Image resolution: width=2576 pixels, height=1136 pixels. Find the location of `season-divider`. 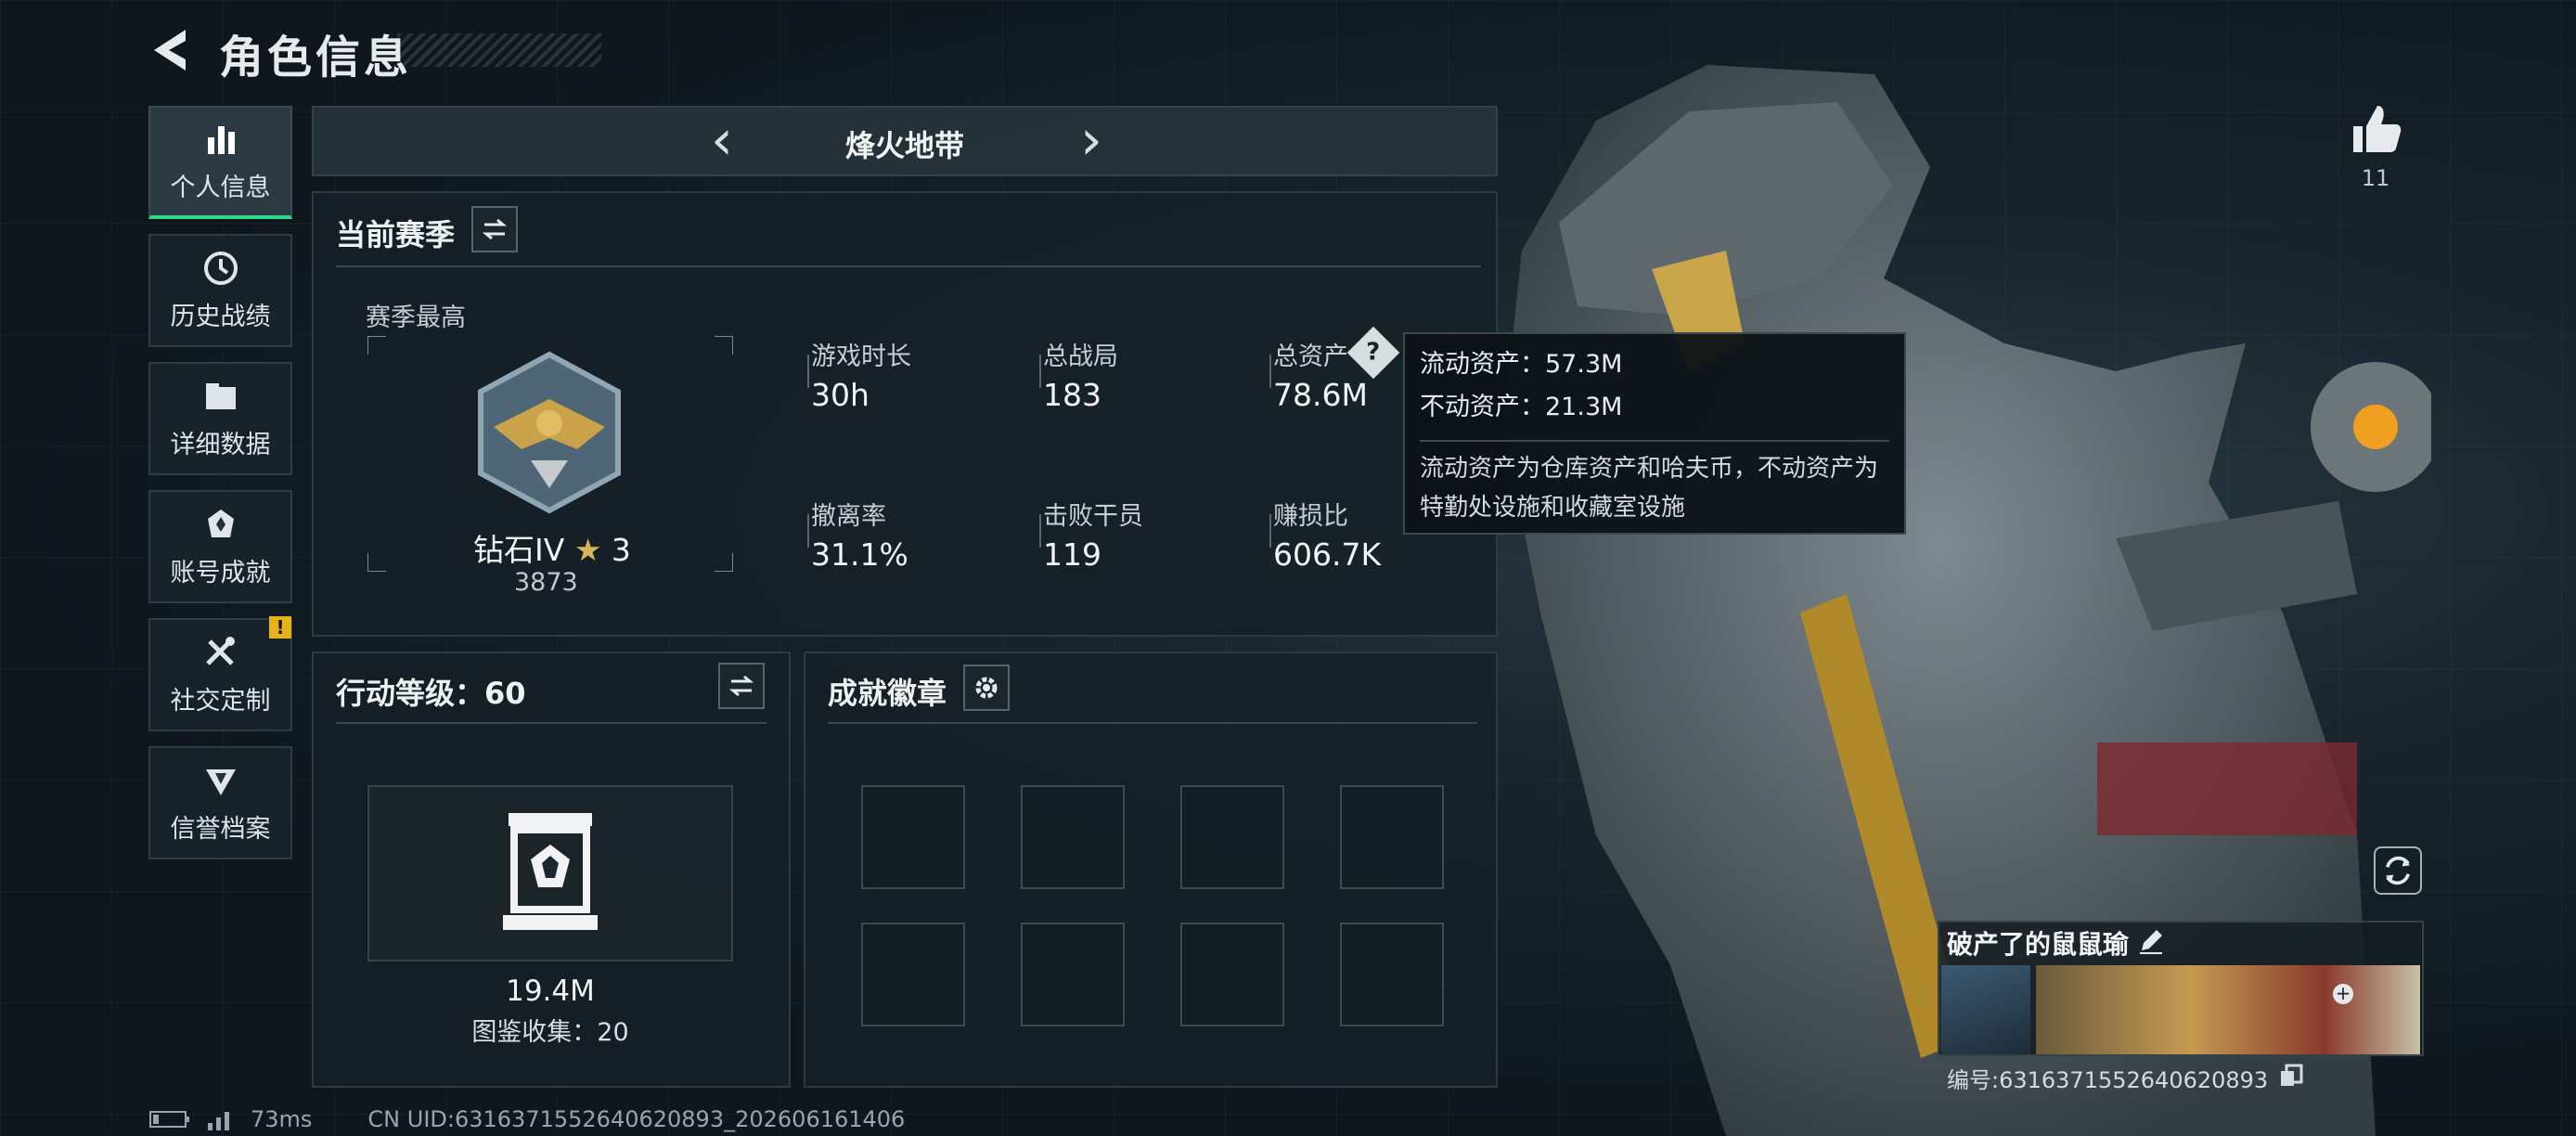

season-divider is located at coordinates (908, 266).